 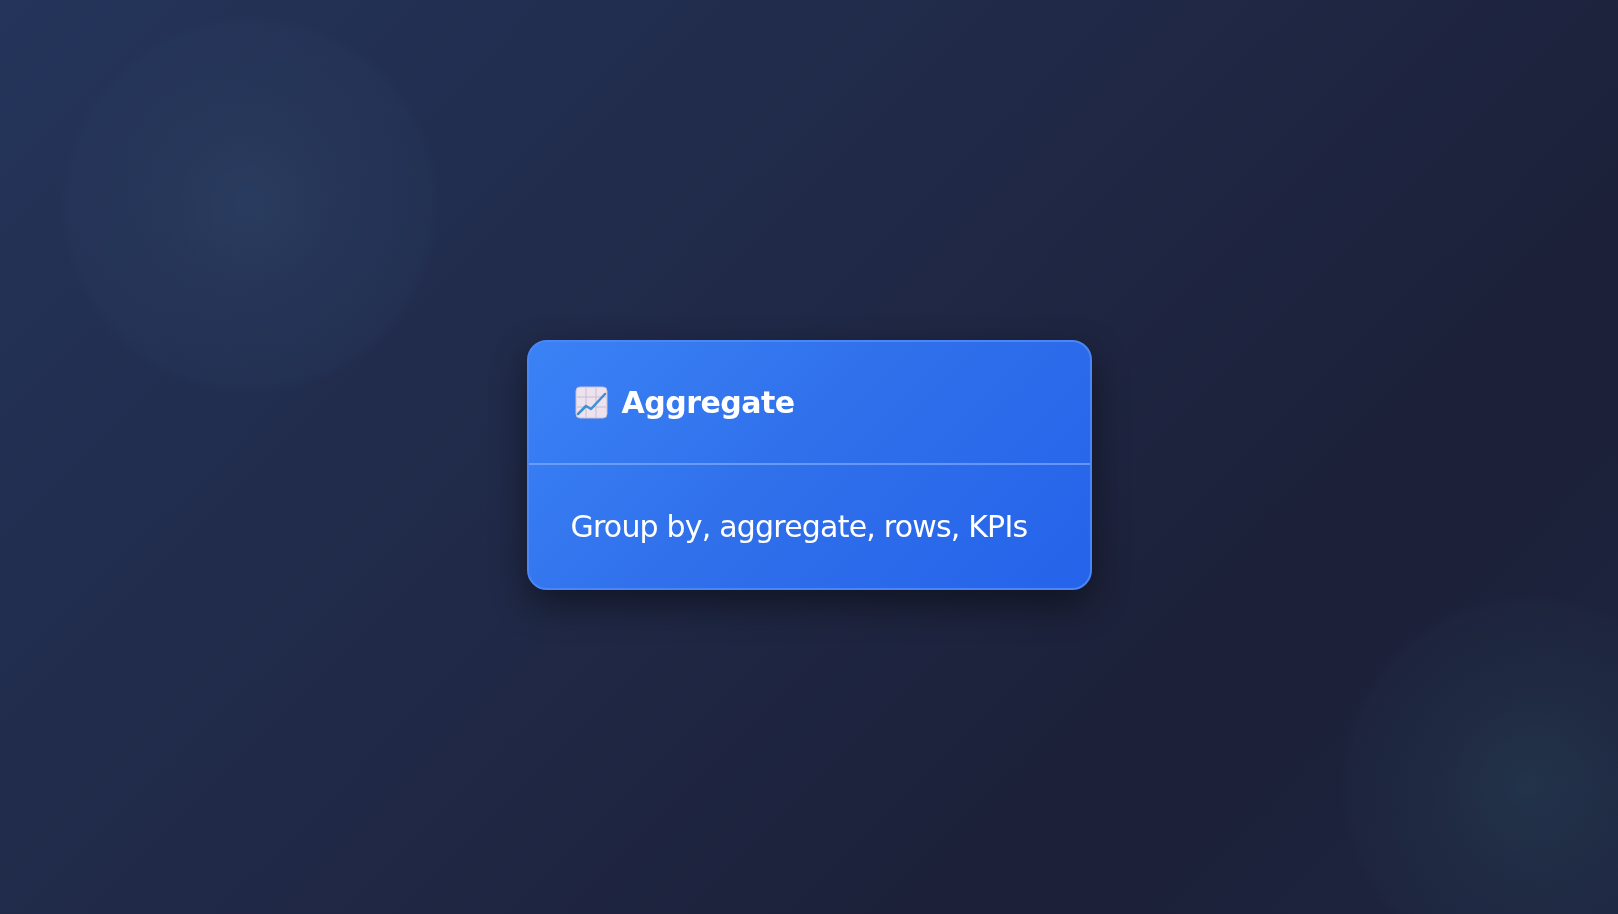 What do you see at coordinates (591, 402) in the screenshot?
I see `chart-icon` at bounding box center [591, 402].